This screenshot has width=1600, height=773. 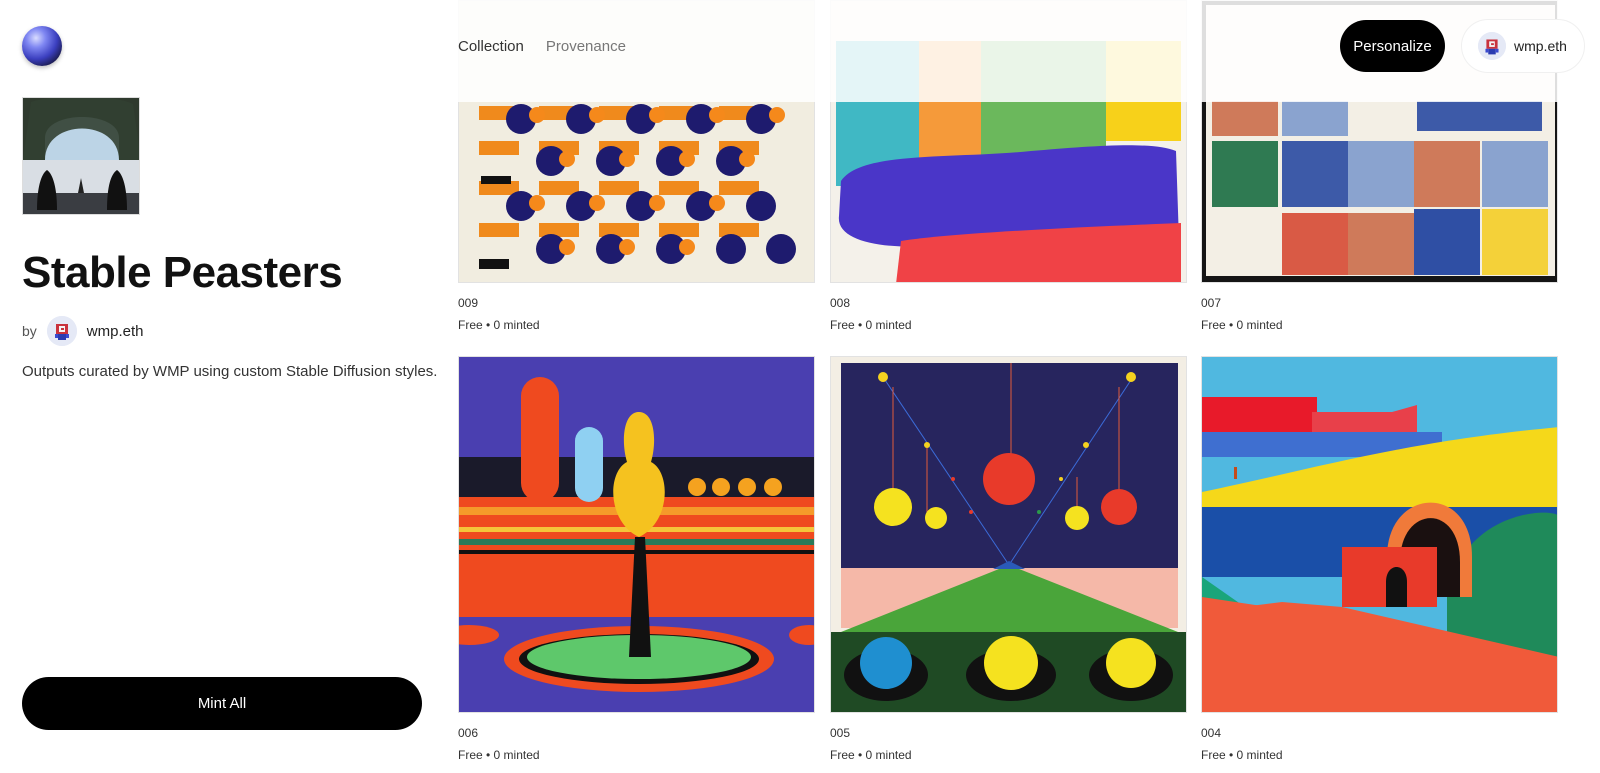 I want to click on card-number: 004, so click(x=1211, y=733).